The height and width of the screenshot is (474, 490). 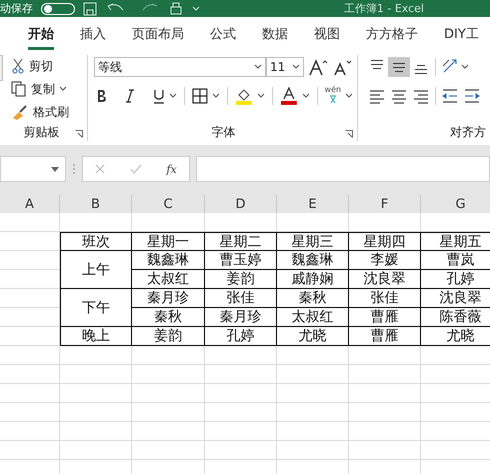 I want to click on ribbon-tab: 页面布局, so click(x=158, y=33).